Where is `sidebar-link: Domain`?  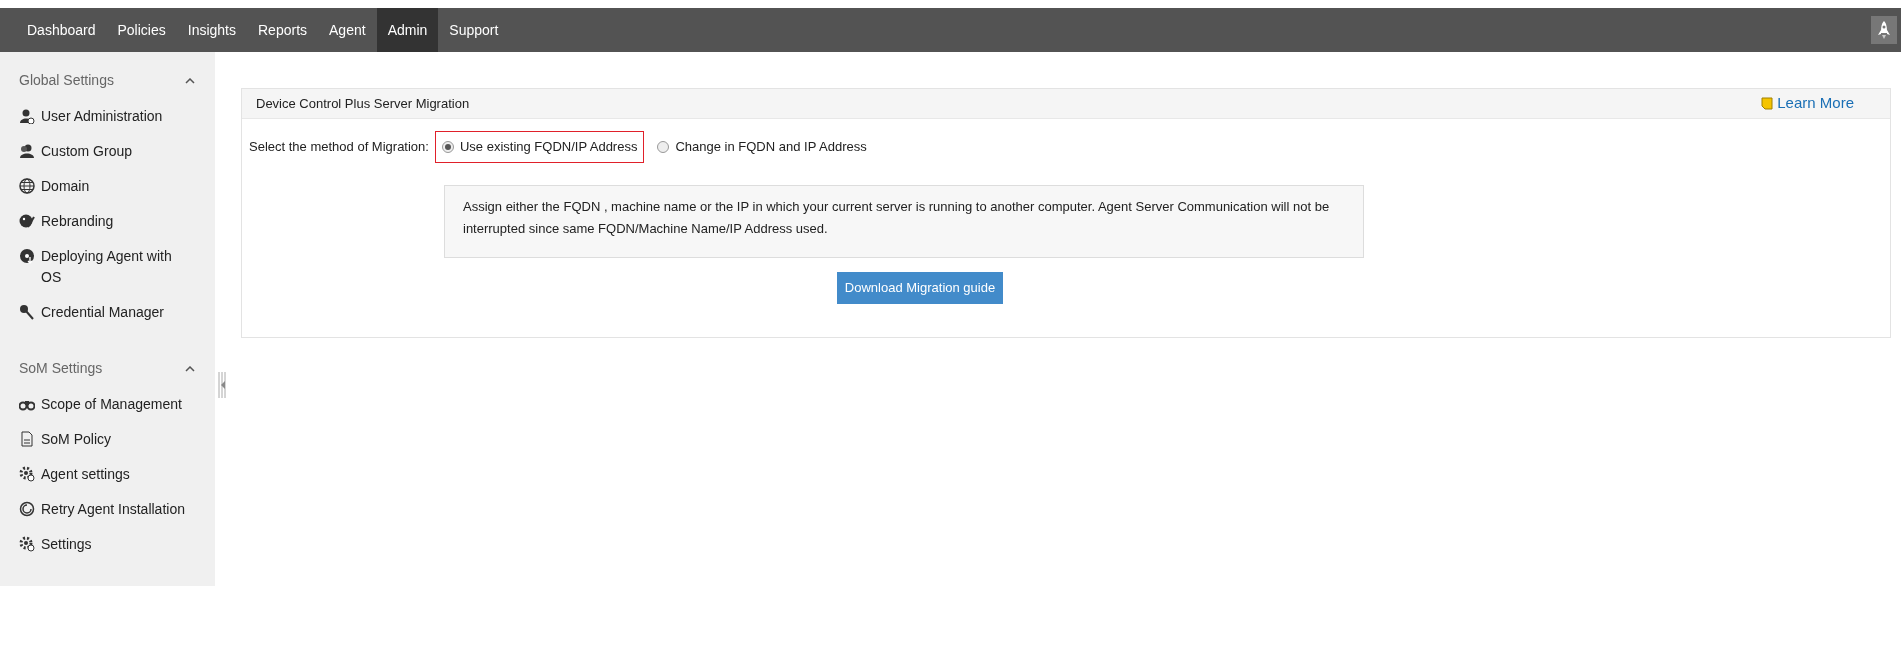 sidebar-link: Domain is located at coordinates (65, 186).